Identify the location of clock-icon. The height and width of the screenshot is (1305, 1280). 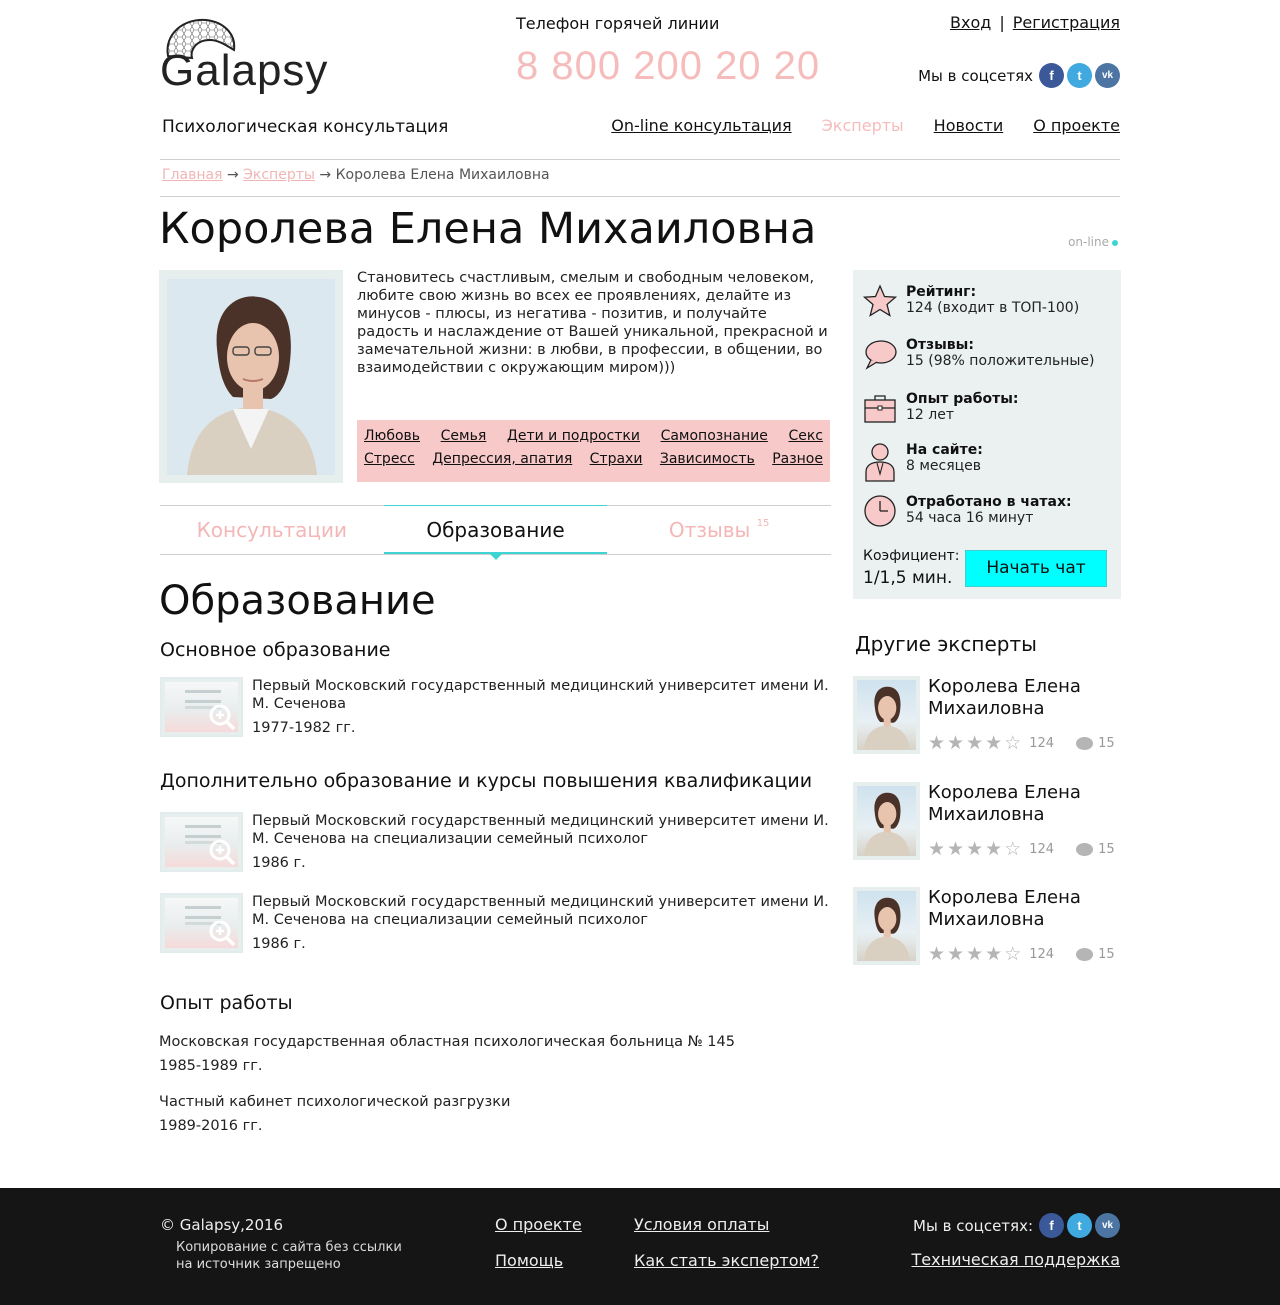
(880, 511).